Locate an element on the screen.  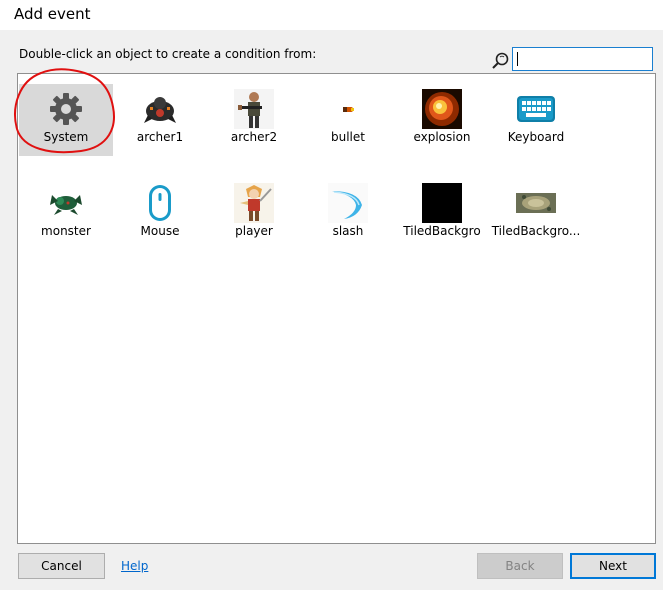
gear-icon is located at coordinates (66, 109).